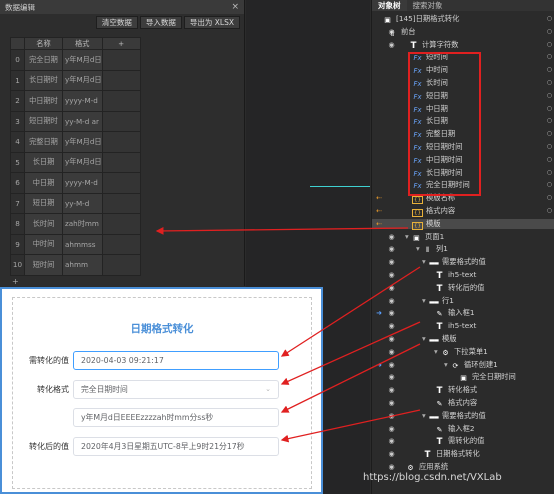 The image size is (554, 494). What do you see at coordinates (211, 22) in the screenshot?
I see `export-xlsx-button: 导出为 XLSX` at bounding box center [211, 22].